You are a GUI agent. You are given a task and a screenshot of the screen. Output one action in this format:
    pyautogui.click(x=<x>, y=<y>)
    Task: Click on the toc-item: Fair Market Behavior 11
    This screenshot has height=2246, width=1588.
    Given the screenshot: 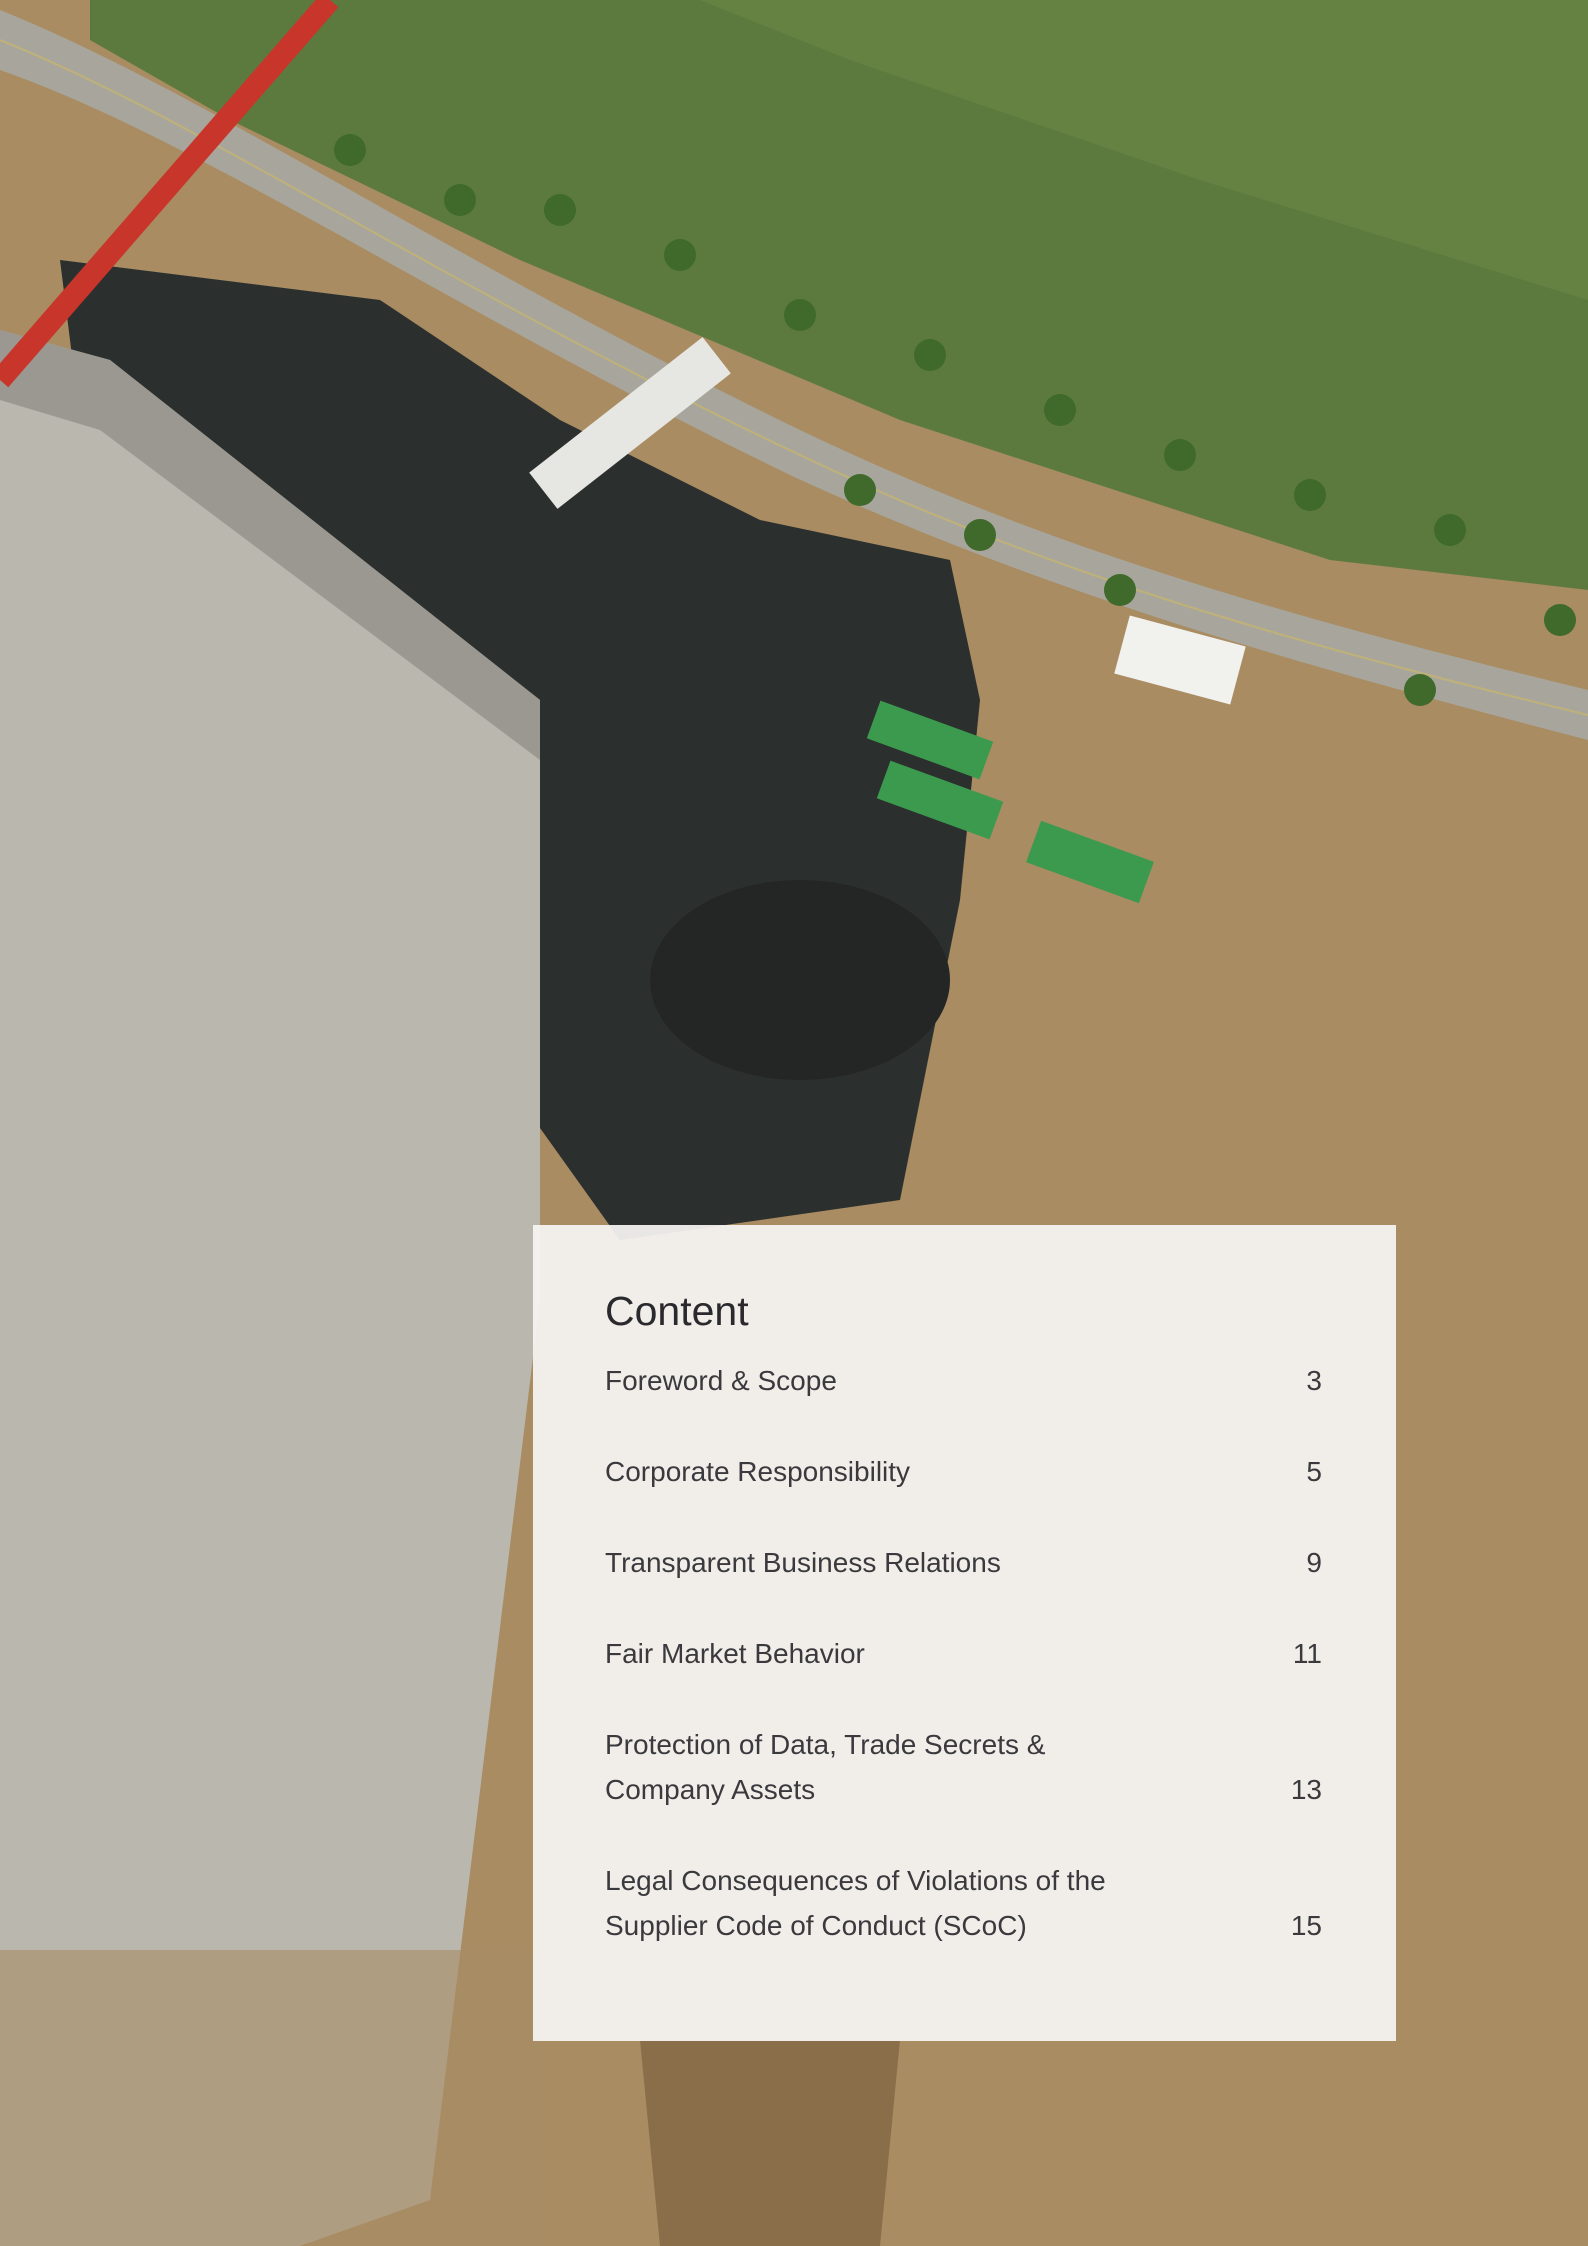 What is the action you would take?
    pyautogui.click(x=963, y=1653)
    